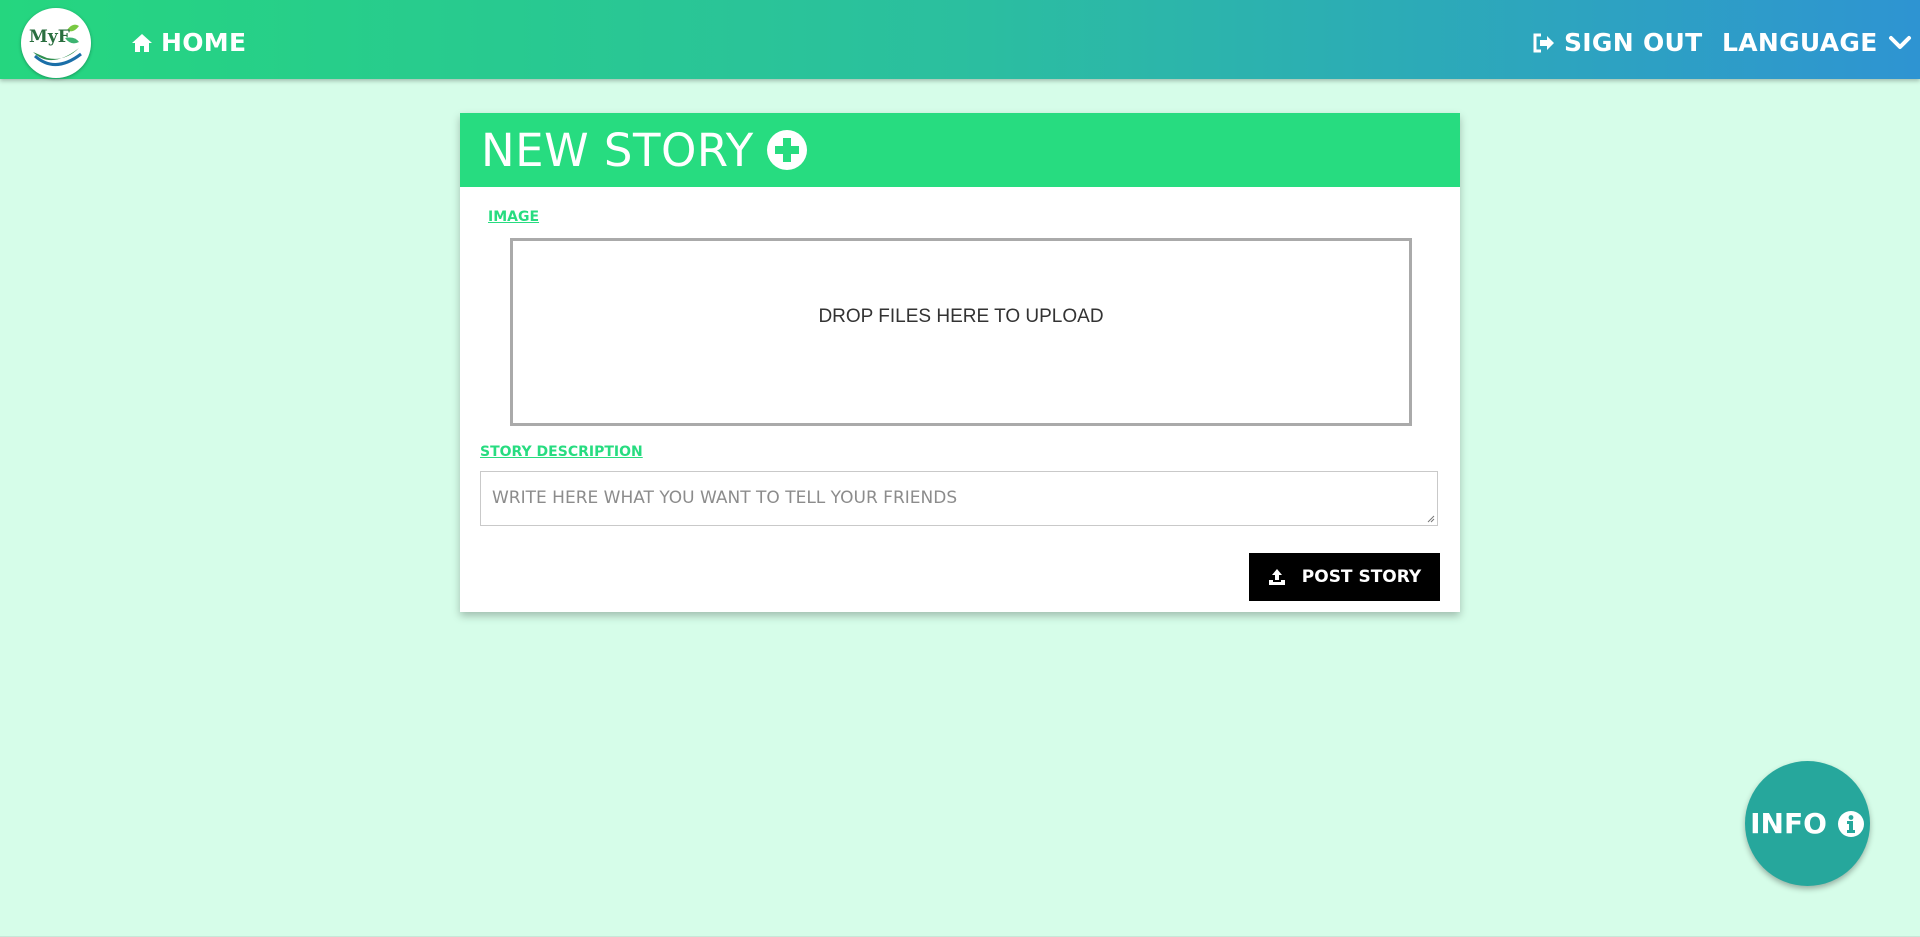 The height and width of the screenshot is (937, 1920). Describe the element at coordinates (1361, 577) in the screenshot. I see `post-story-label: POST STORY` at that location.